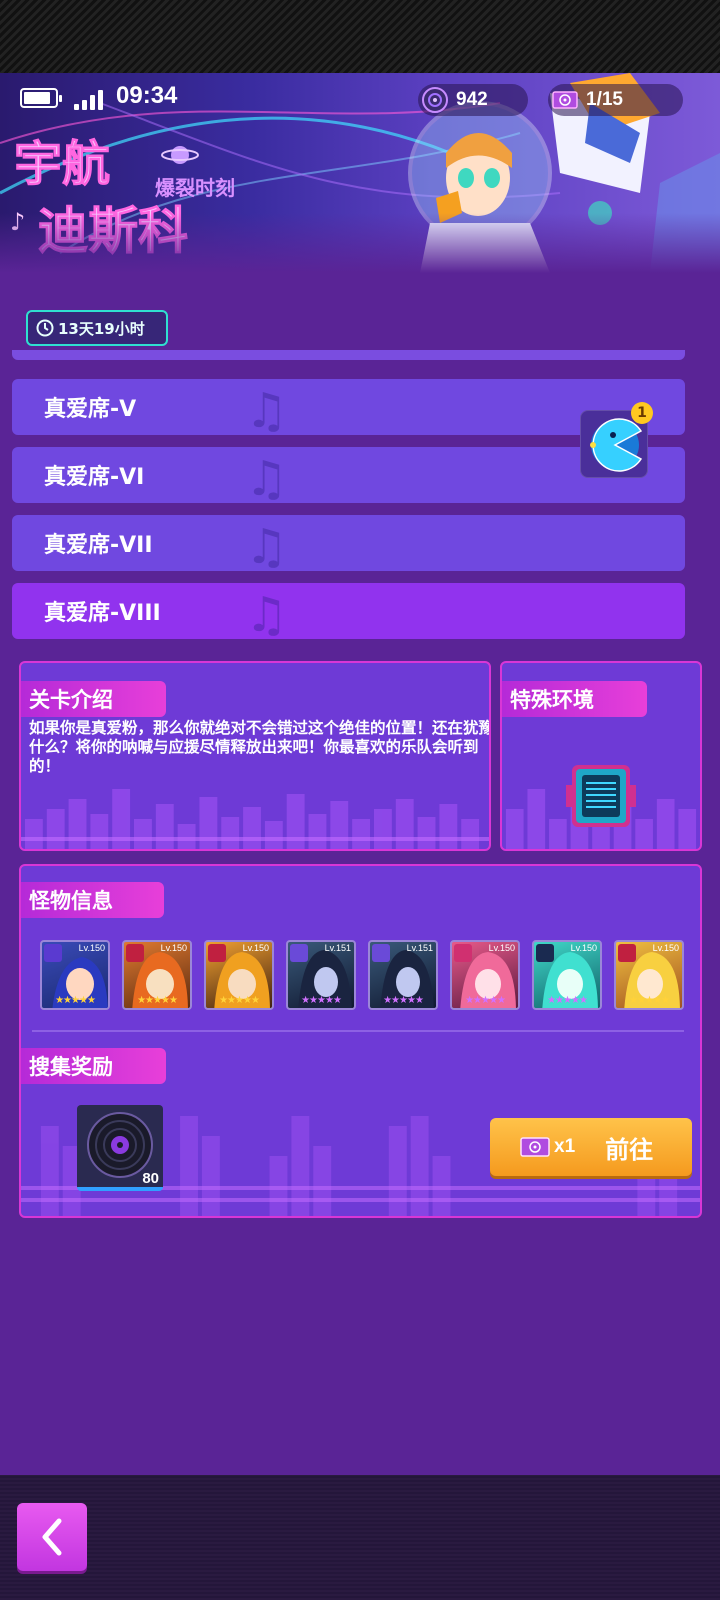 The image size is (720, 1600). Describe the element at coordinates (45, 328) in the screenshot. I see `clock-icon` at that location.